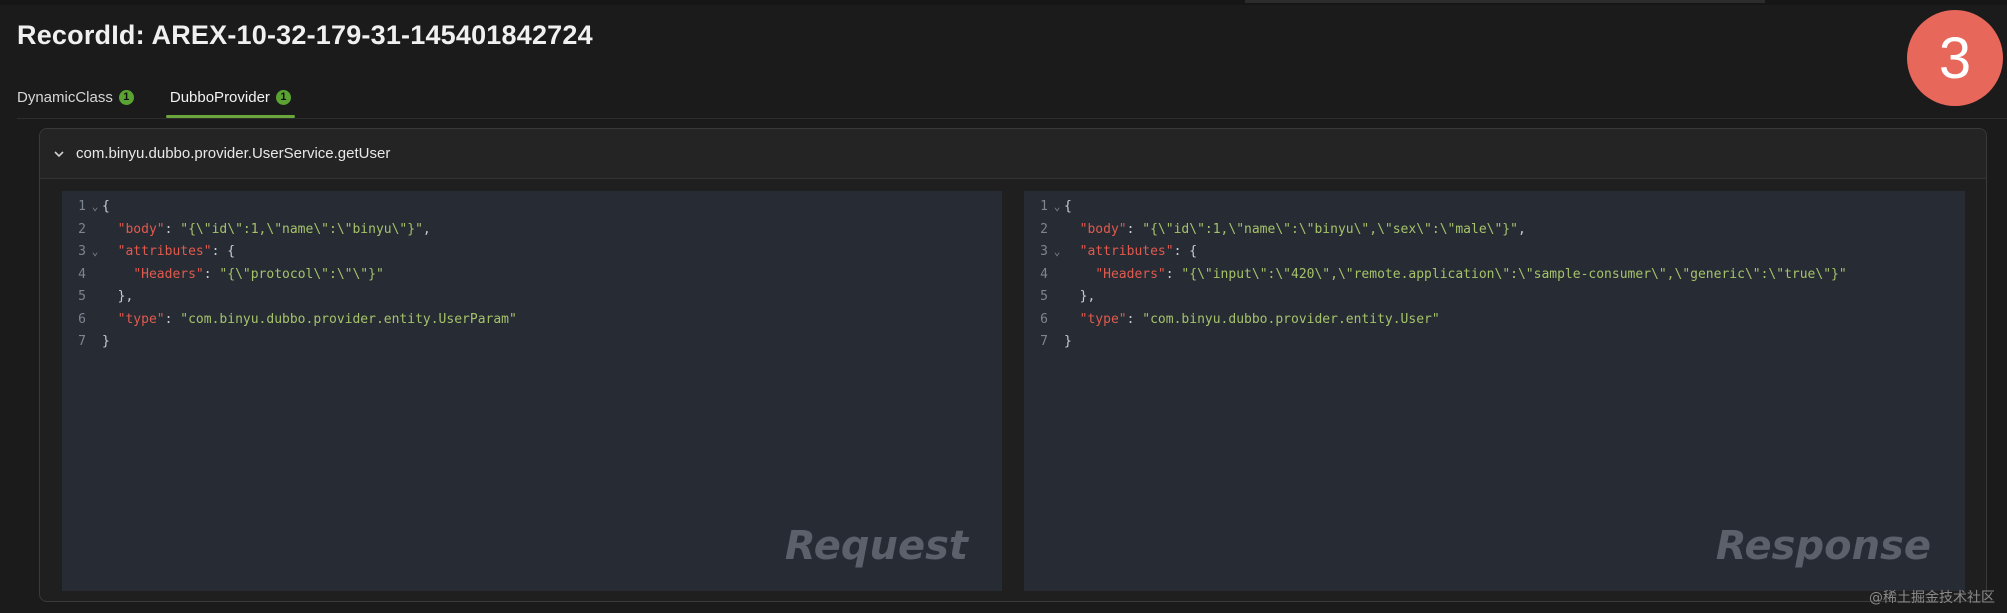 This screenshot has width=2007, height=613. I want to click on response-watermark: Response, so click(1823, 546).